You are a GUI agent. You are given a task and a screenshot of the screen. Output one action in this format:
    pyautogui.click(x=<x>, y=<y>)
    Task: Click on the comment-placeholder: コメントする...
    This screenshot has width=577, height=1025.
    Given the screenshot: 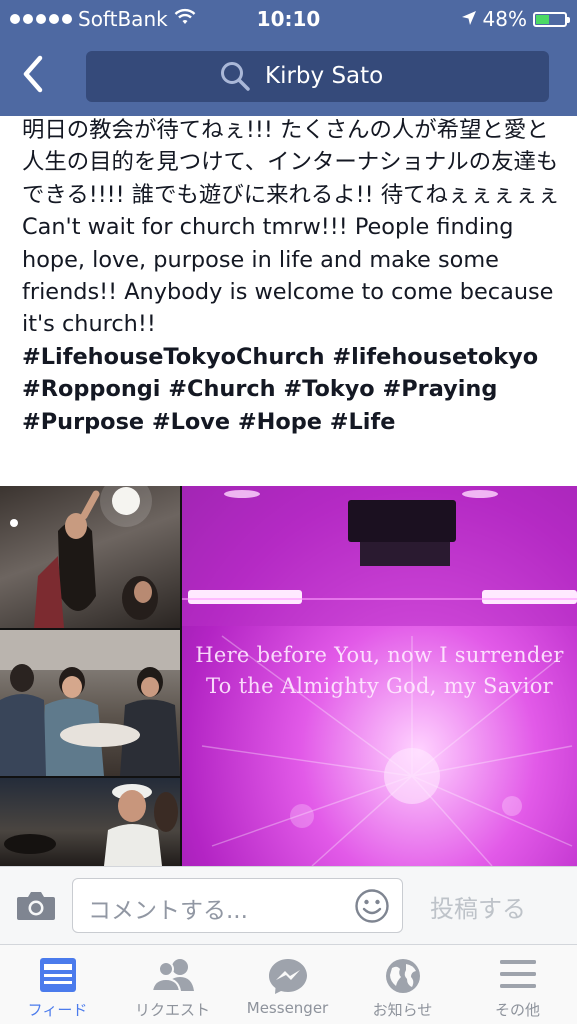 What is the action you would take?
    pyautogui.click(x=168, y=911)
    